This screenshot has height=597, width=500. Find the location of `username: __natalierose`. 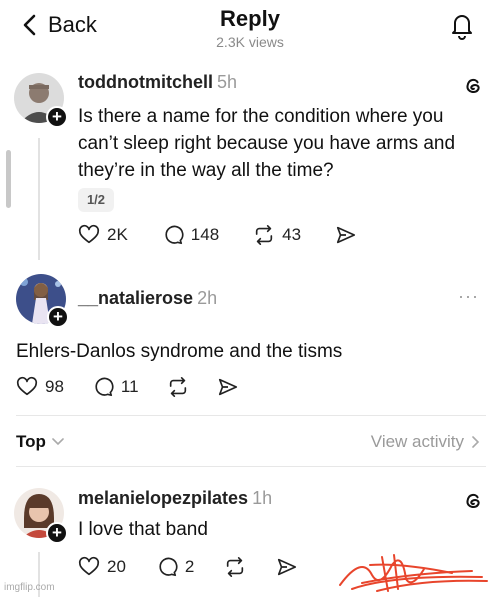

username: __natalierose is located at coordinates (136, 298).